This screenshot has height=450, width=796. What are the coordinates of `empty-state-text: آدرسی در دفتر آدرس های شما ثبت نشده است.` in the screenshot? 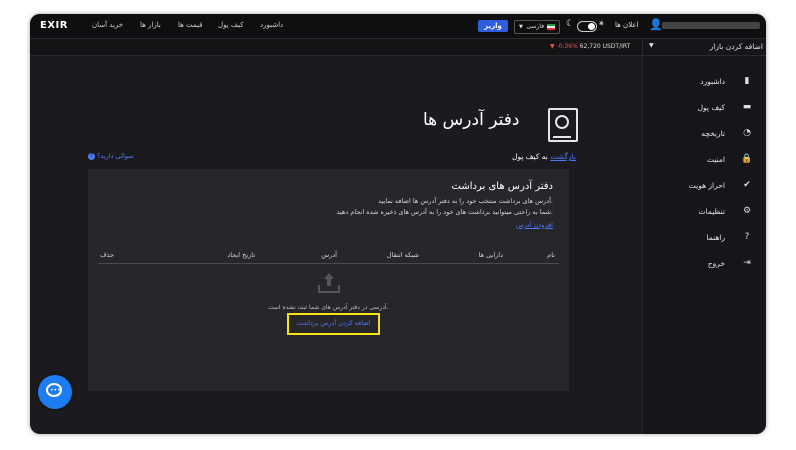 It's located at (328, 307).